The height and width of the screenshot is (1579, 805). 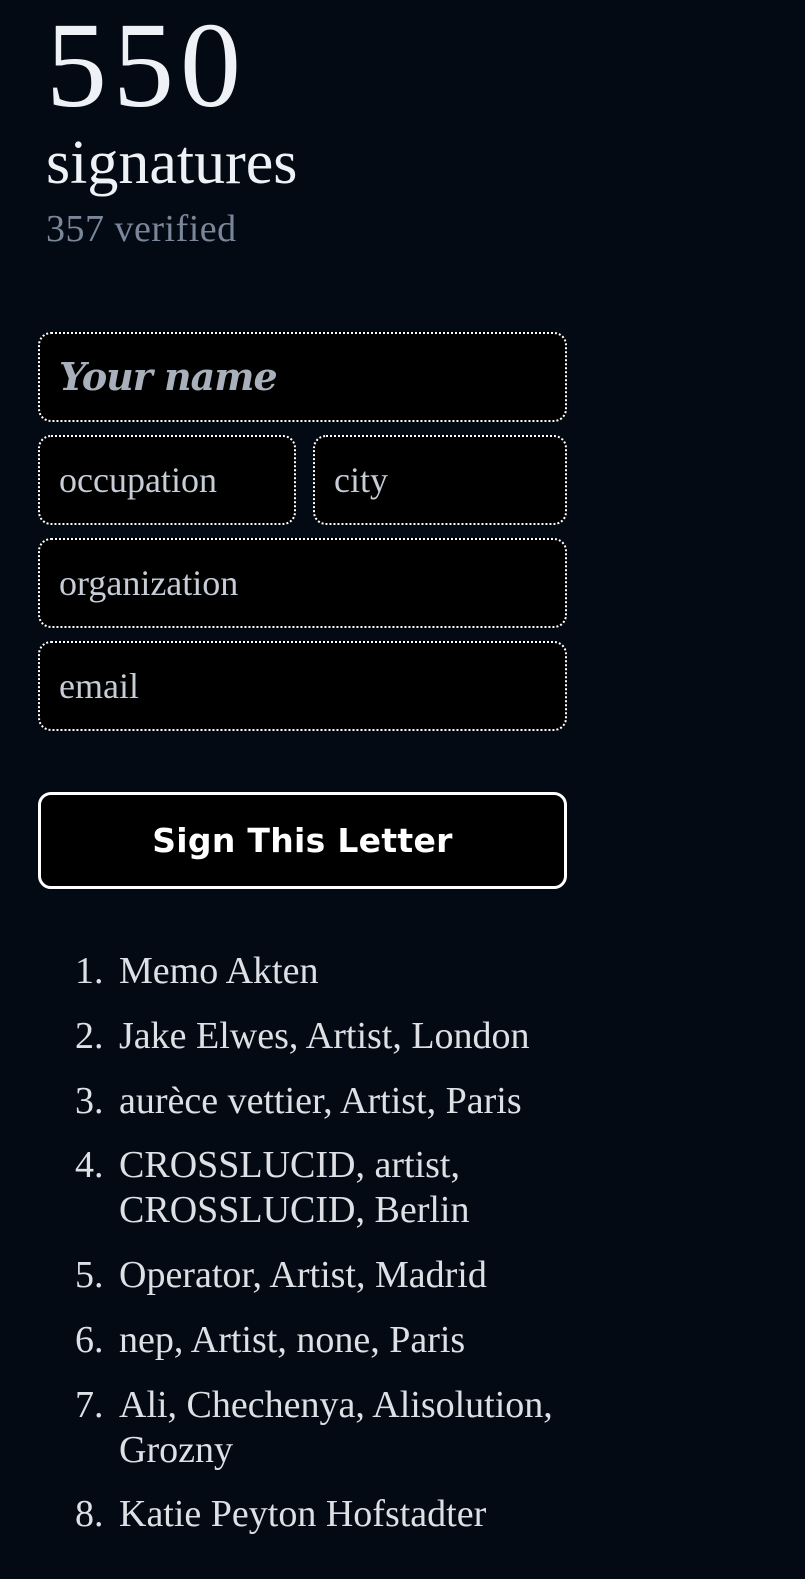 What do you see at coordinates (294, 1188) in the screenshot?
I see `signature-entry-text: CROSSLUCID, artist, CROSSLUCID, Berlin` at bounding box center [294, 1188].